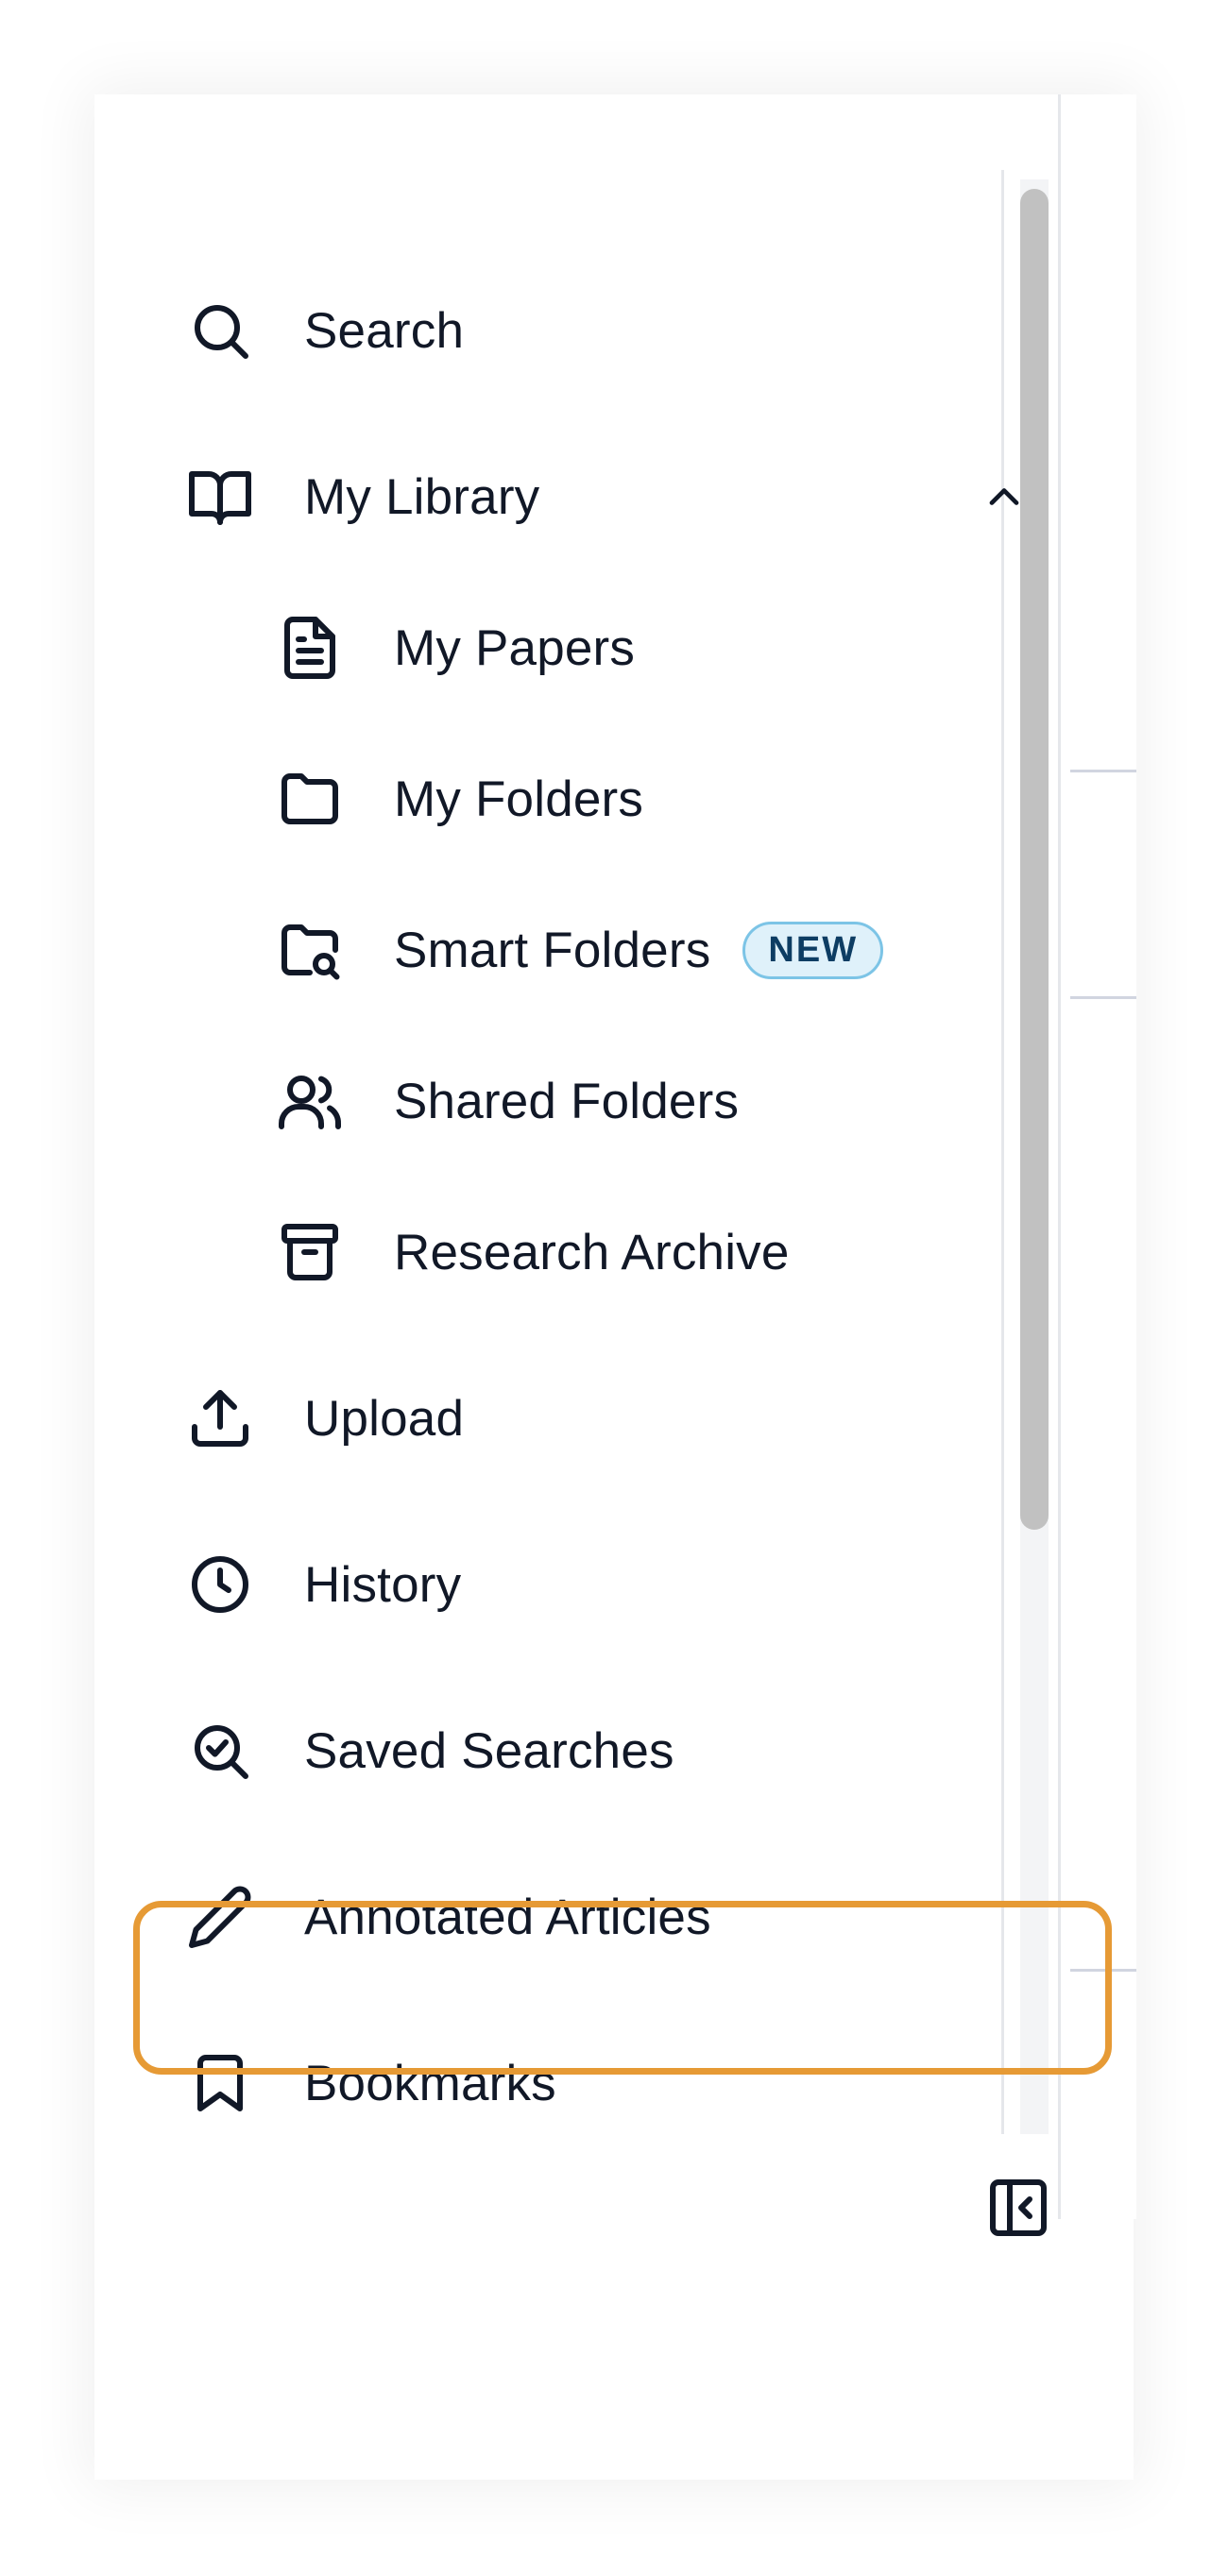 This screenshot has height=2576, width=1228. What do you see at coordinates (220, 497) in the screenshot?
I see `book-open-icon` at bounding box center [220, 497].